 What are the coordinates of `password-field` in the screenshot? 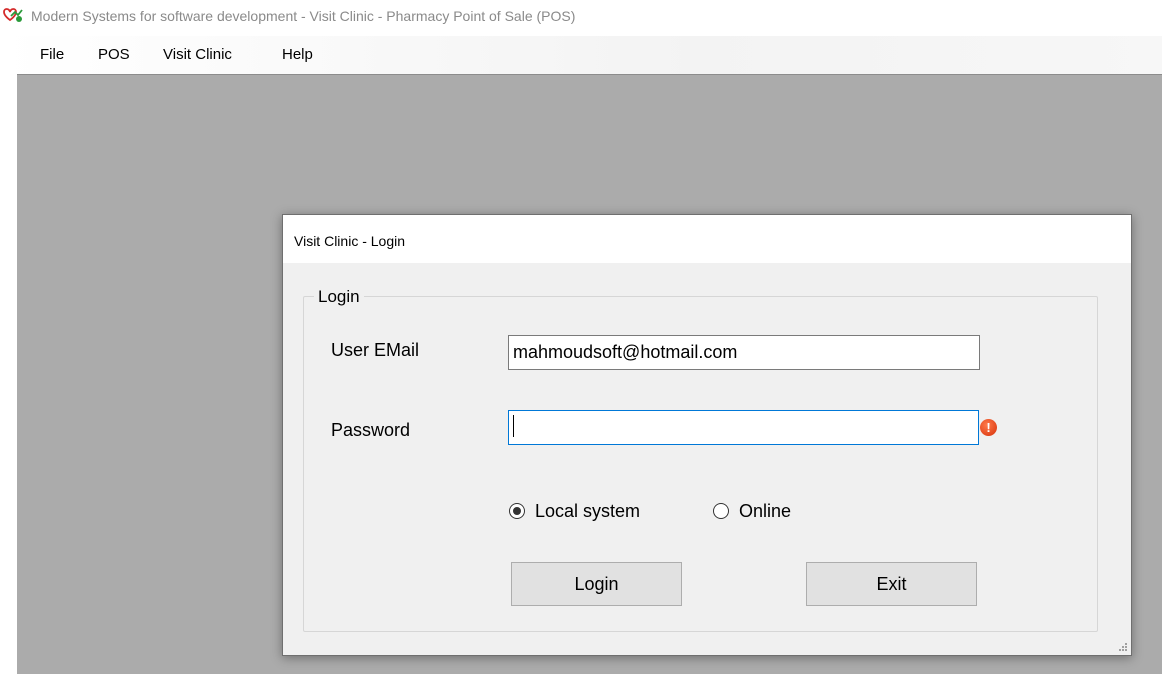 It's located at (743, 427).